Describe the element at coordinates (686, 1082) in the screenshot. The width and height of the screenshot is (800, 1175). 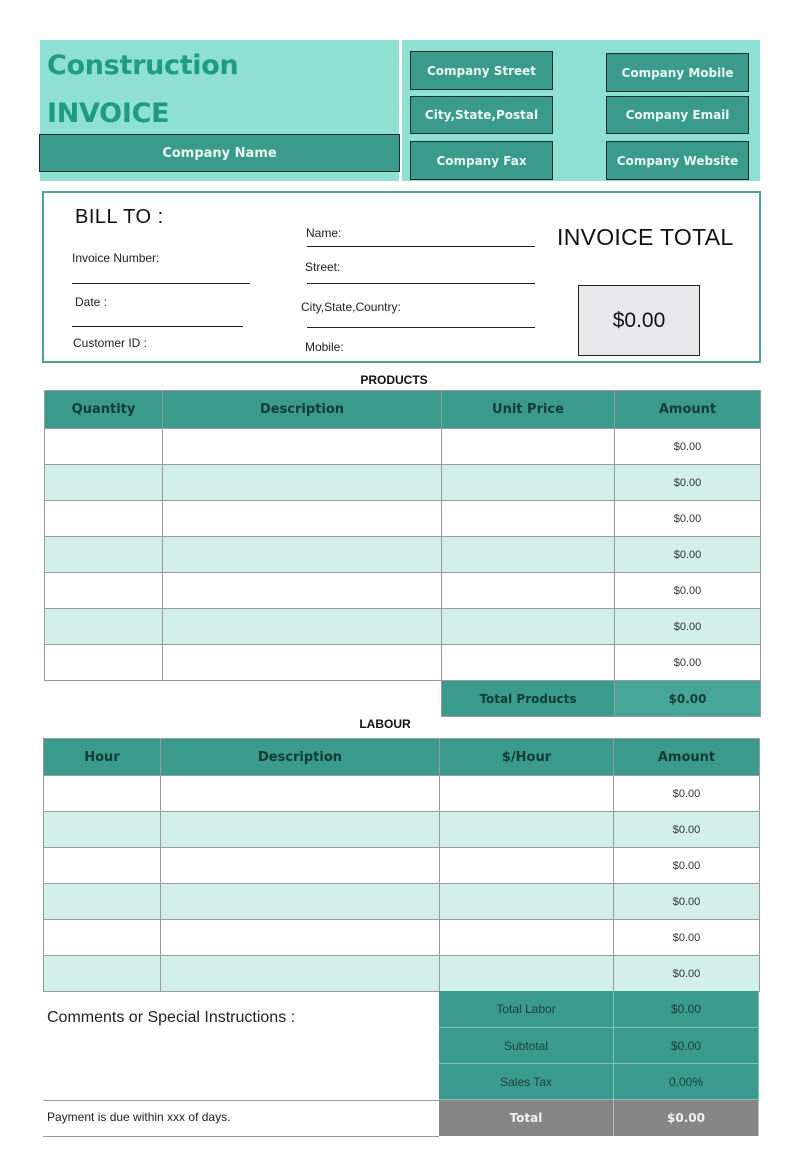
I see `sales-tax-value: 0.00%` at that location.